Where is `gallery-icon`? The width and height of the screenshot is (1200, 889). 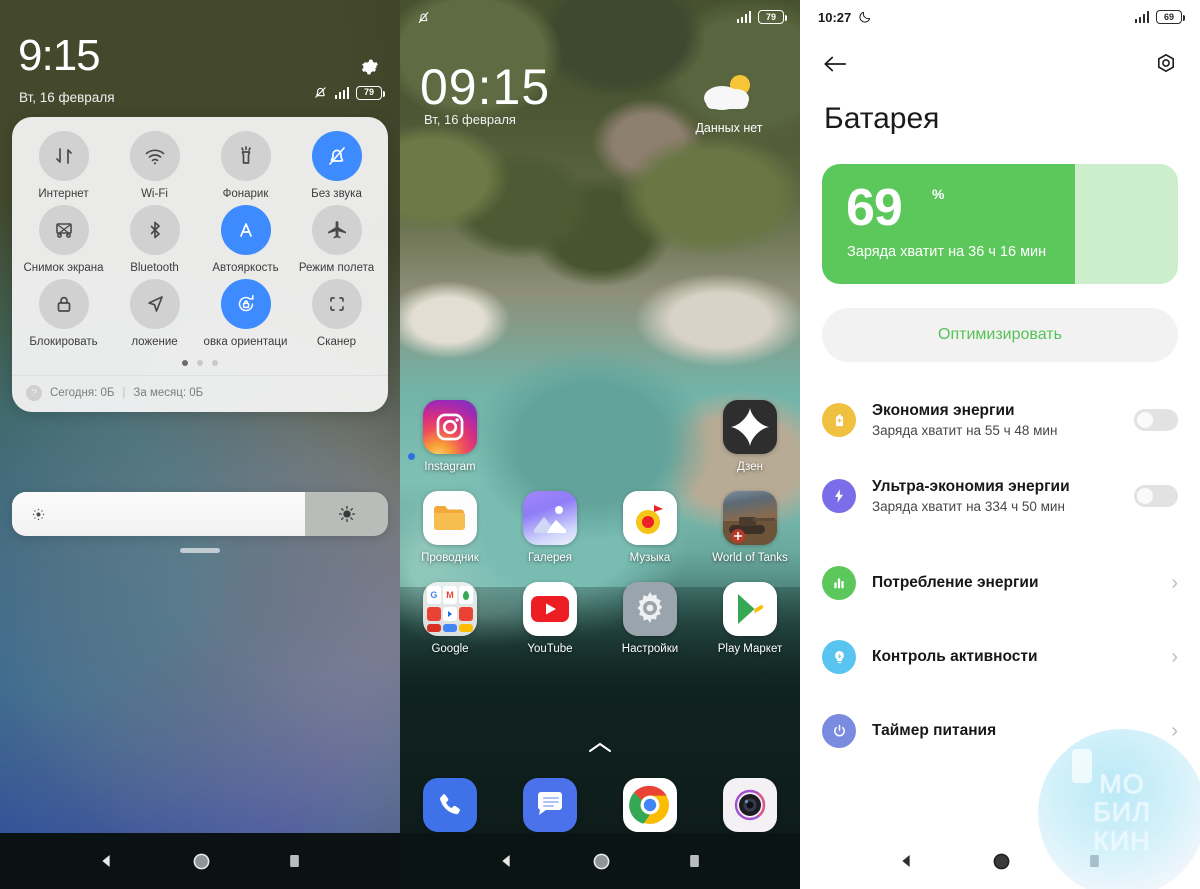
gallery-icon is located at coordinates (550, 518).